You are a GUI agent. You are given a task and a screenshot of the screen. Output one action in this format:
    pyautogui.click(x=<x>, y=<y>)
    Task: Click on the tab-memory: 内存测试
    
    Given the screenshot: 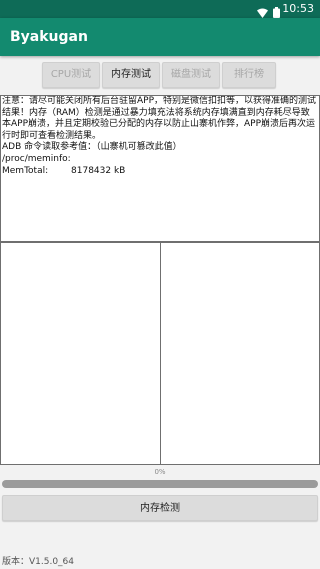 What is the action you would take?
    pyautogui.click(x=131, y=75)
    